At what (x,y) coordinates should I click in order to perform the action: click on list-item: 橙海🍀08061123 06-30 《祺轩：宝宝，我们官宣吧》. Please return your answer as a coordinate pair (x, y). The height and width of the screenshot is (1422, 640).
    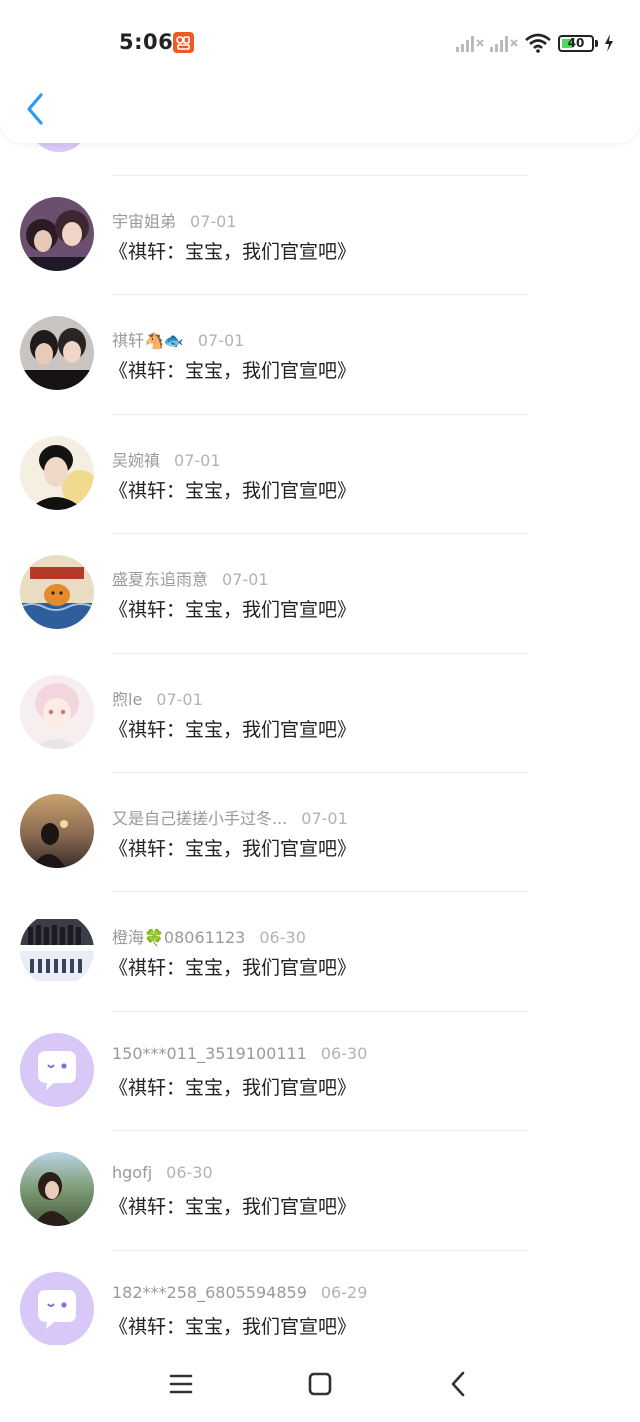
    Looking at the image, I should click on (320, 950).